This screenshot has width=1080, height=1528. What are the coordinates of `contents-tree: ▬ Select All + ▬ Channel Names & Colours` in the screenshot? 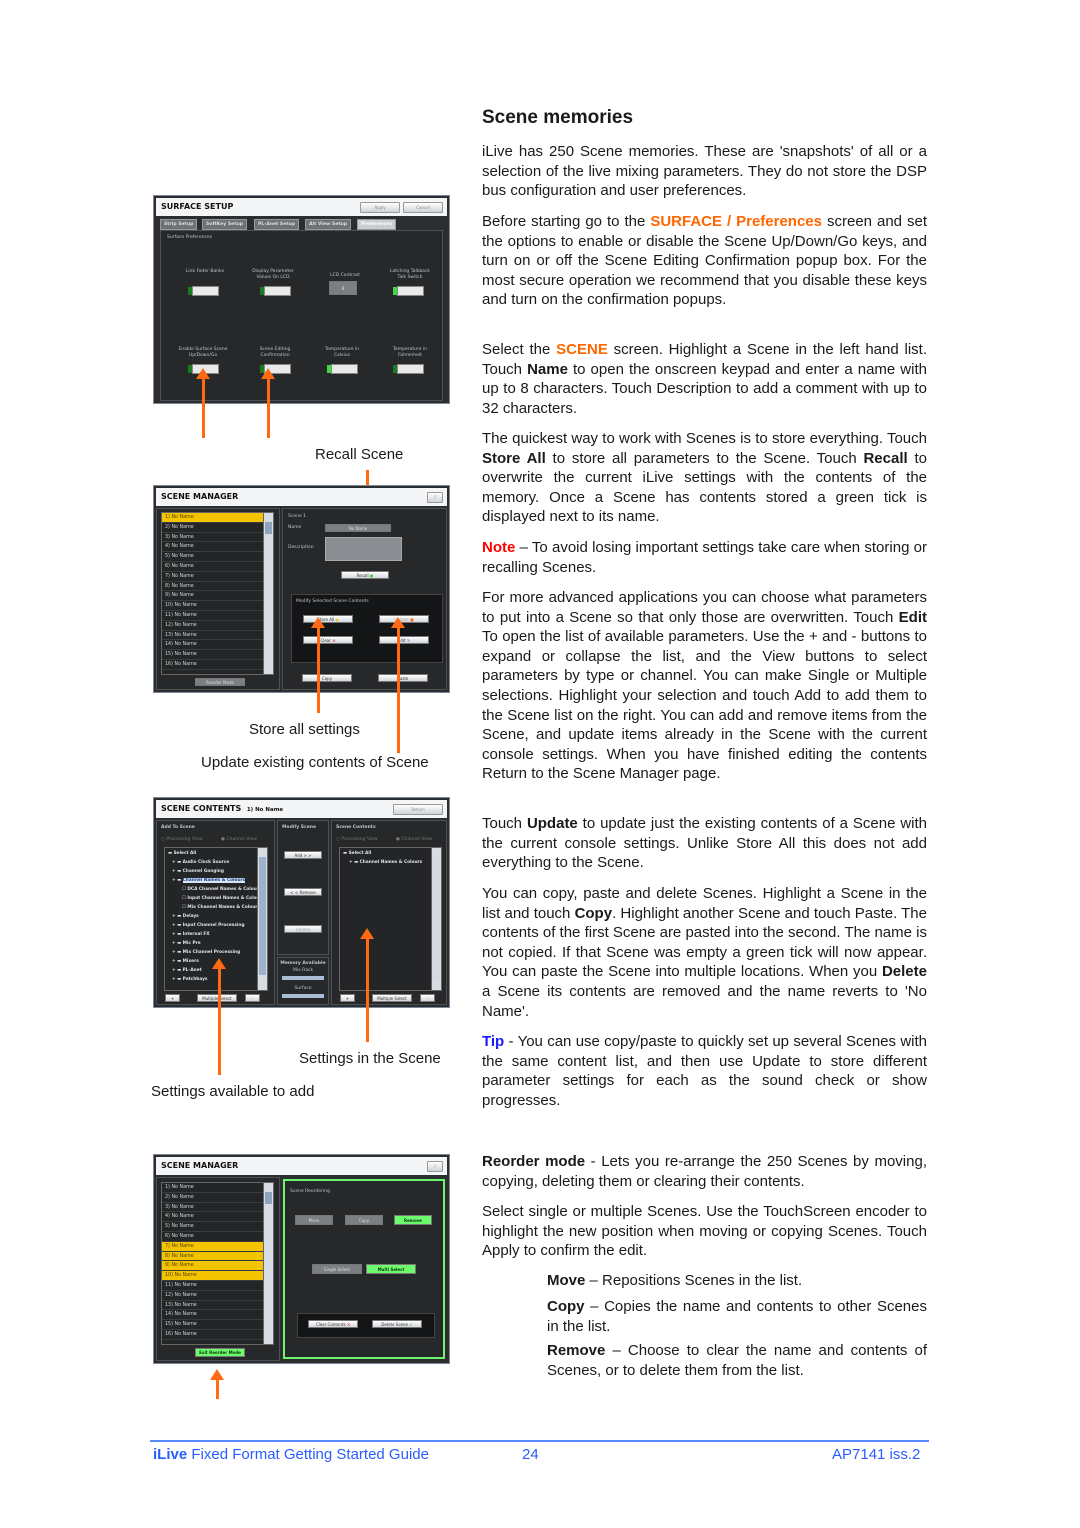 It's located at (390, 919).